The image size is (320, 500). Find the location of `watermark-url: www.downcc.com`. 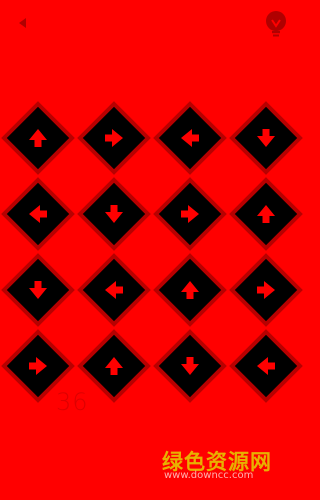

watermark-url: www.downcc.com is located at coordinates (209, 475).